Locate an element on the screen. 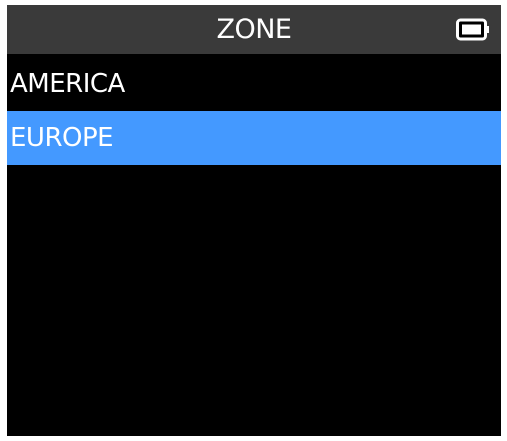 This screenshot has width=507, height=441. menu-item-label: EUROPE is located at coordinates (62, 138).